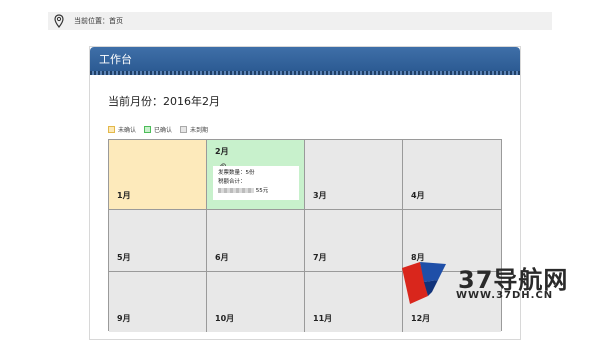 The width and height of the screenshot is (600, 340). Describe the element at coordinates (163, 130) in the screenshot. I see `legend-label-confirmed: 已确认` at that location.